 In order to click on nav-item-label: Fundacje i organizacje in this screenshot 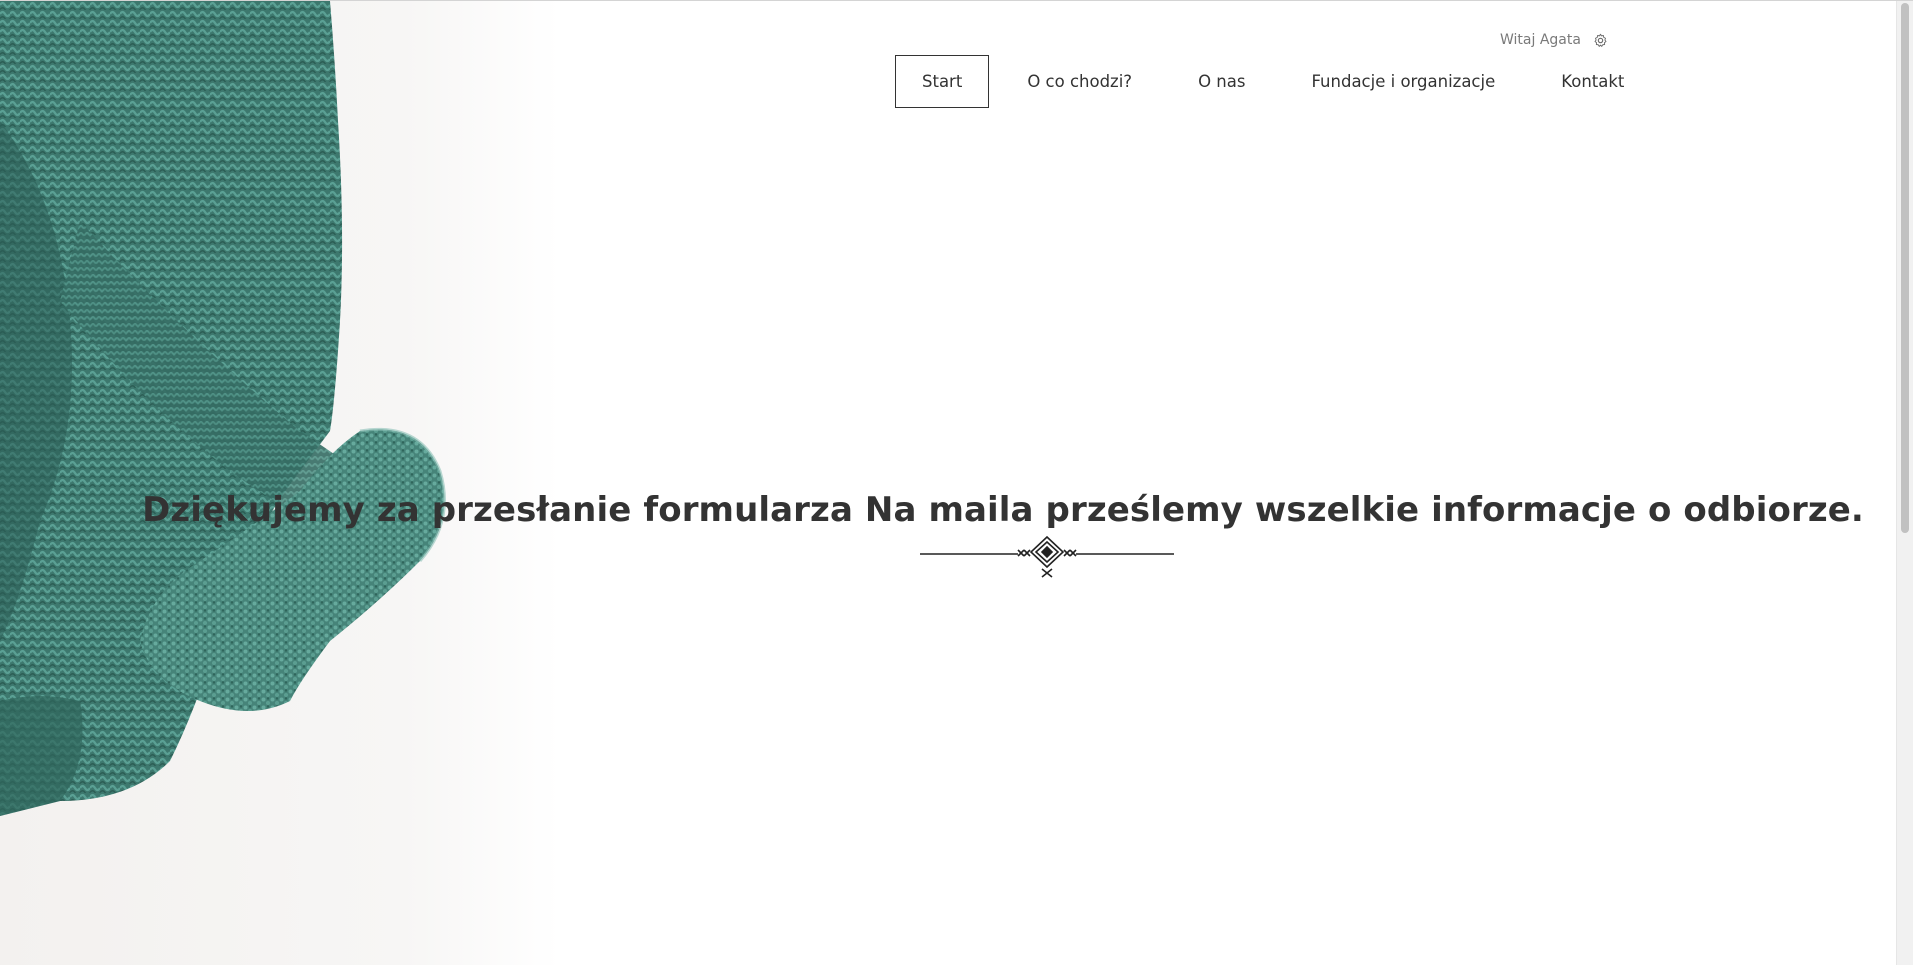, I will do `click(1403, 81)`.